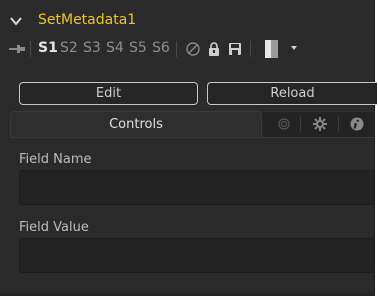  I want to click on chevron-down-icon, so click(16, 21).